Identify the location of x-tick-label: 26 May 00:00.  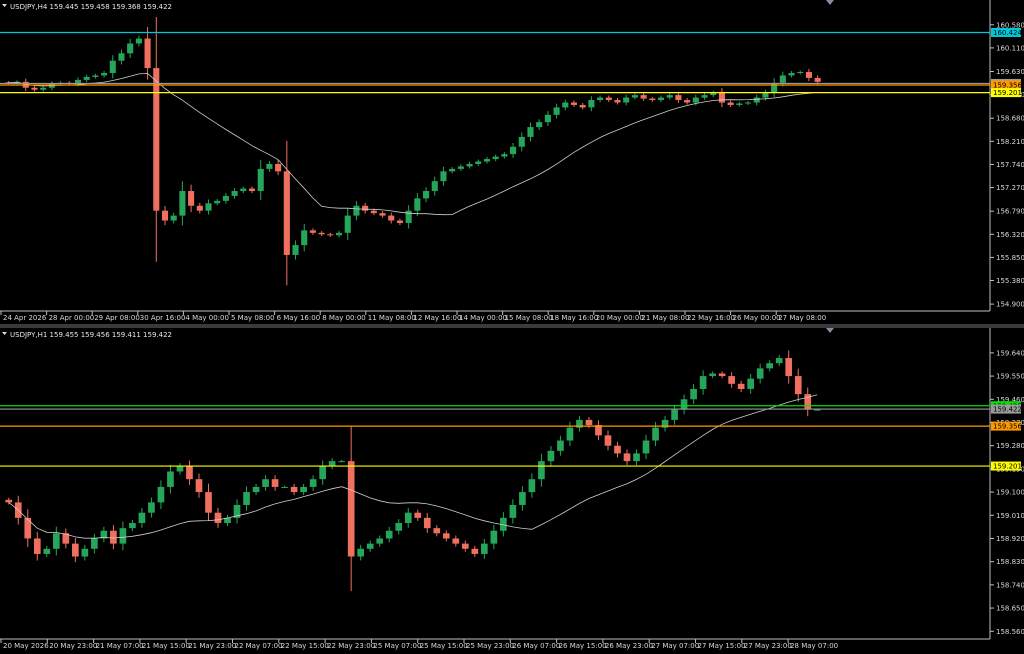
(757, 318).